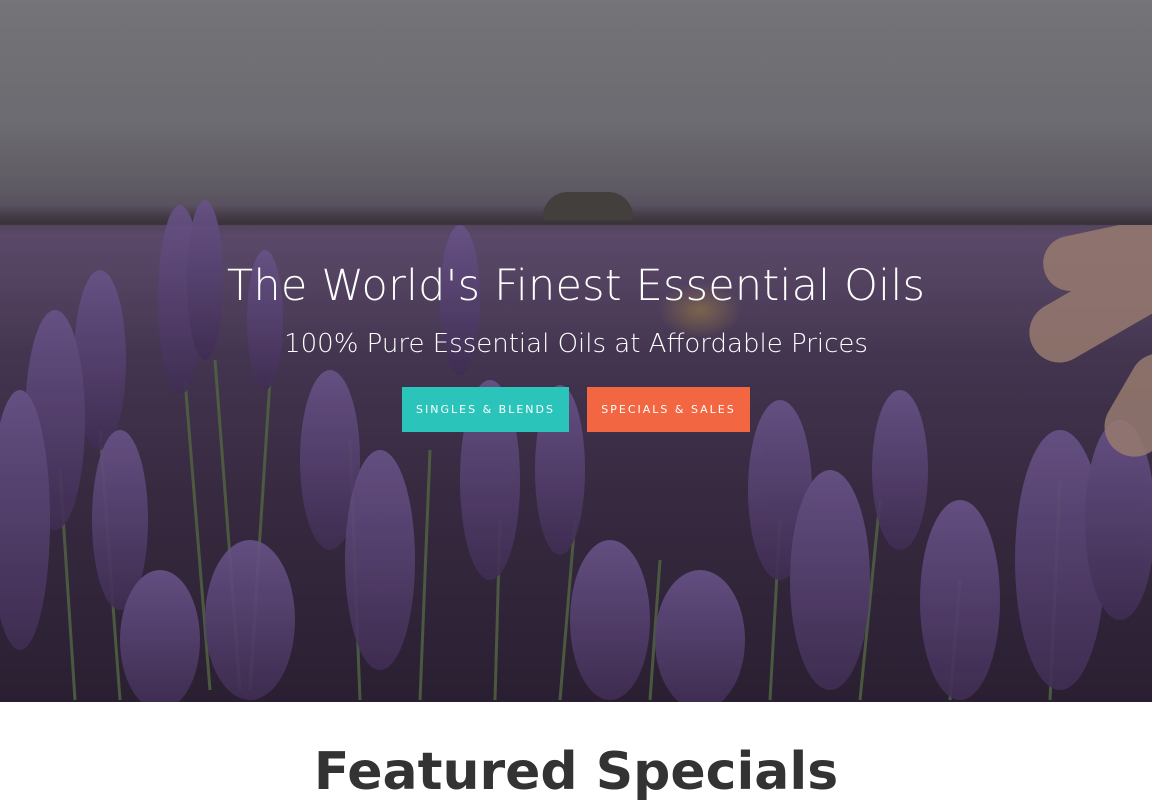 The image size is (1152, 802). What do you see at coordinates (485, 409) in the screenshot?
I see `singles-blends-button: SINGLES & BLENDS` at bounding box center [485, 409].